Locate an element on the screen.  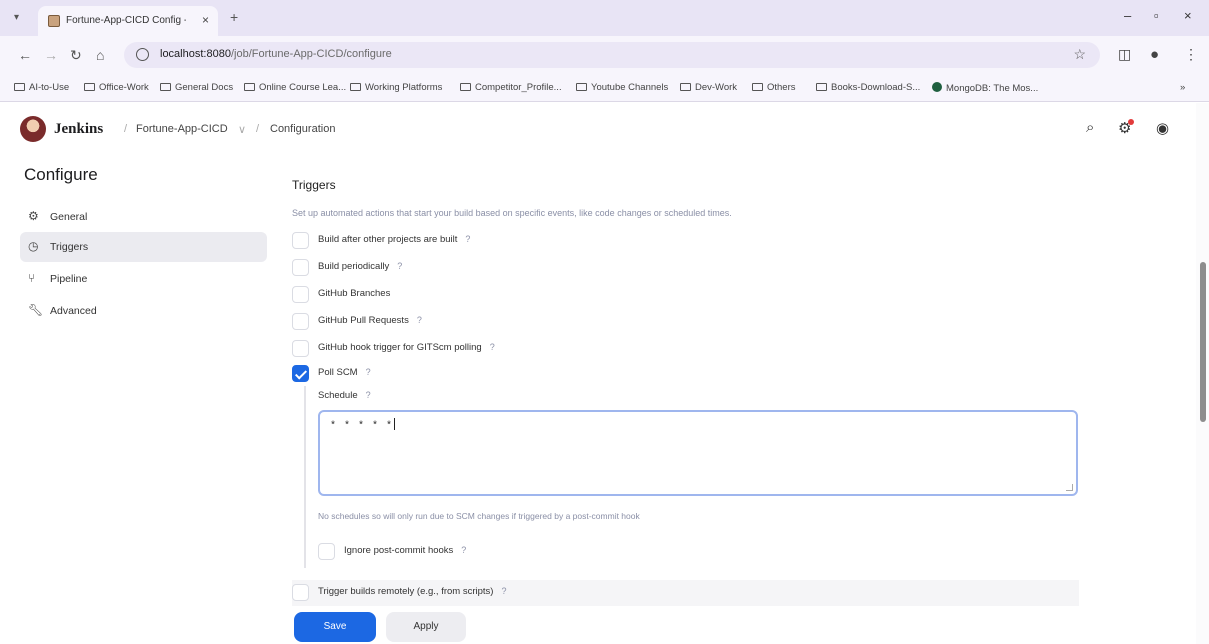
back-icon: ← is located at coordinates (25, 55).